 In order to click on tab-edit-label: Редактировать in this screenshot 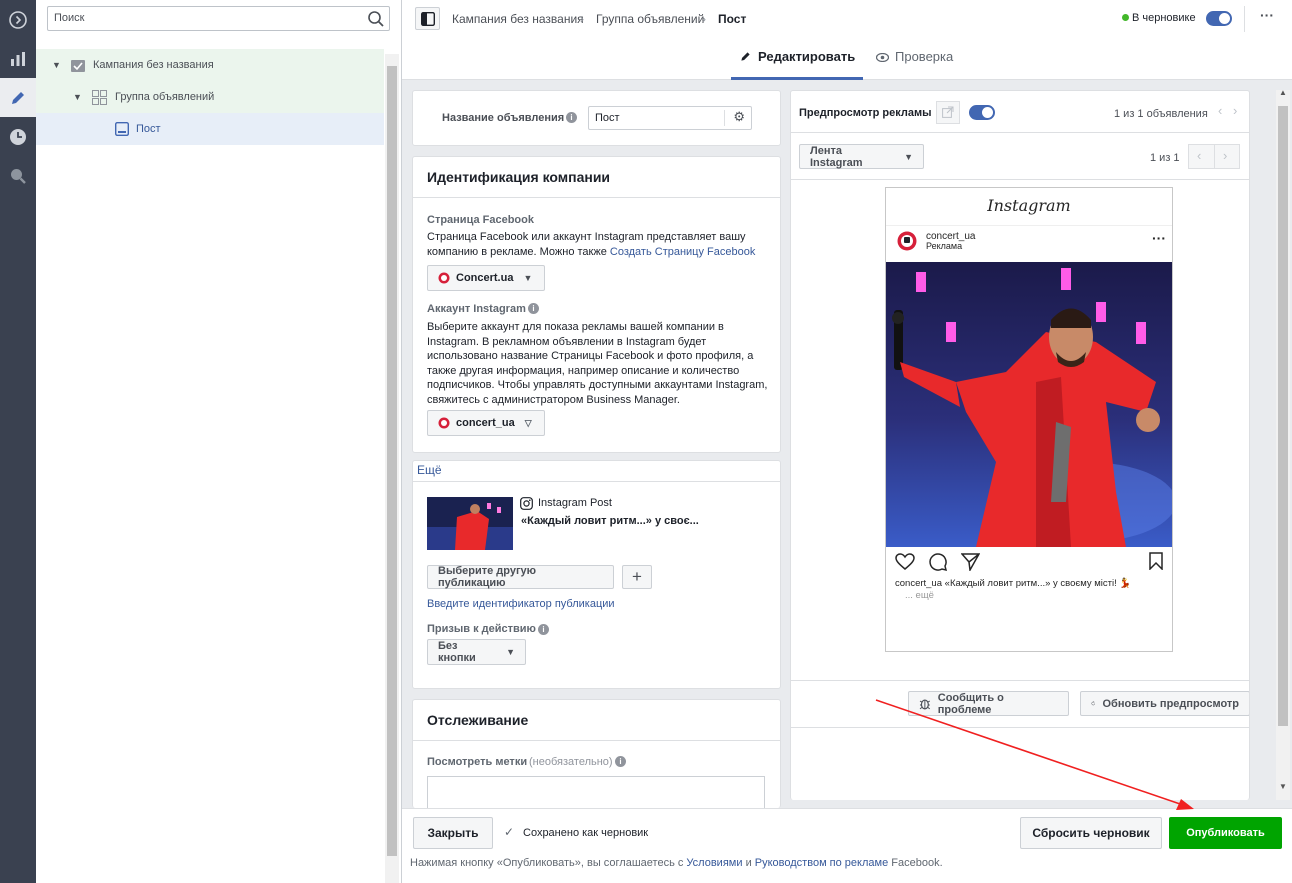, I will do `click(807, 56)`.